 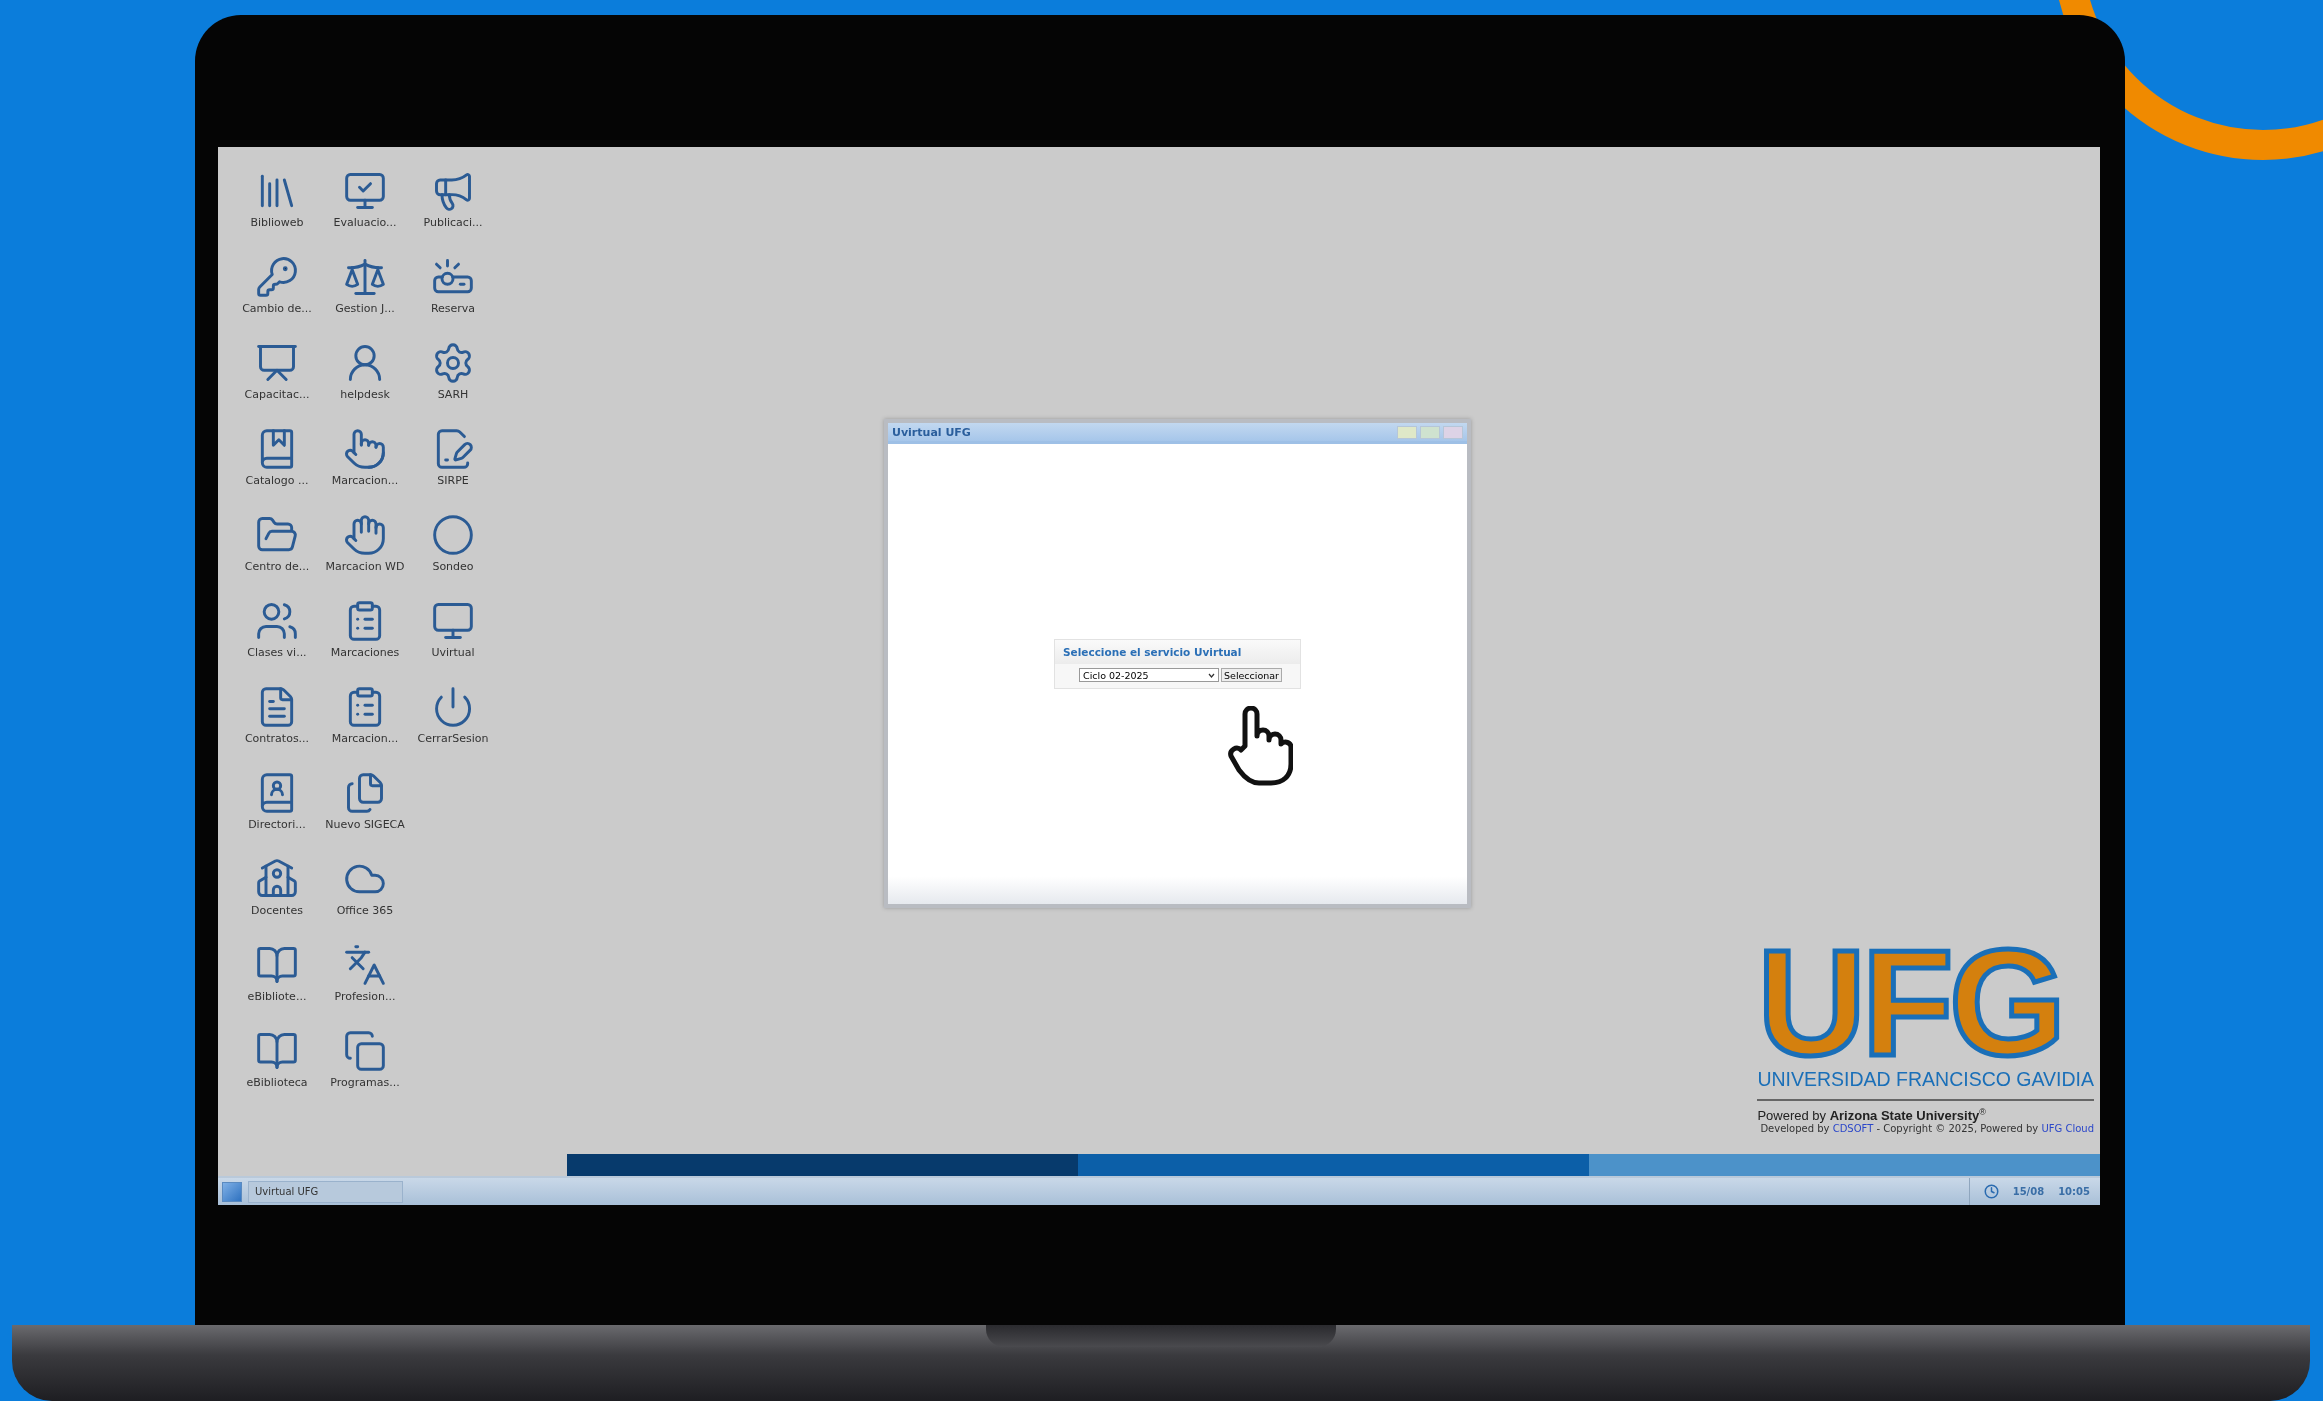 I want to click on pointer-icon, so click(x=365, y=449).